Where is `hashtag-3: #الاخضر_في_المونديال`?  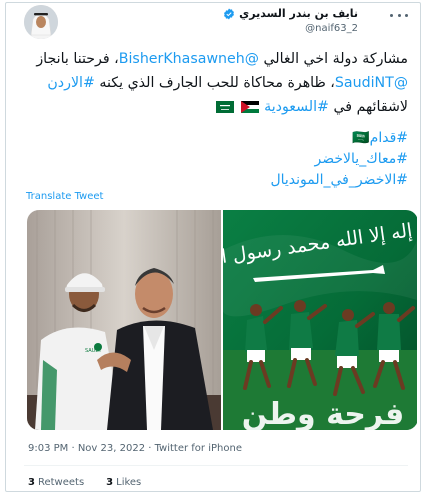
hashtag-3: #الاخضر_في_المونديال is located at coordinates (215, 180).